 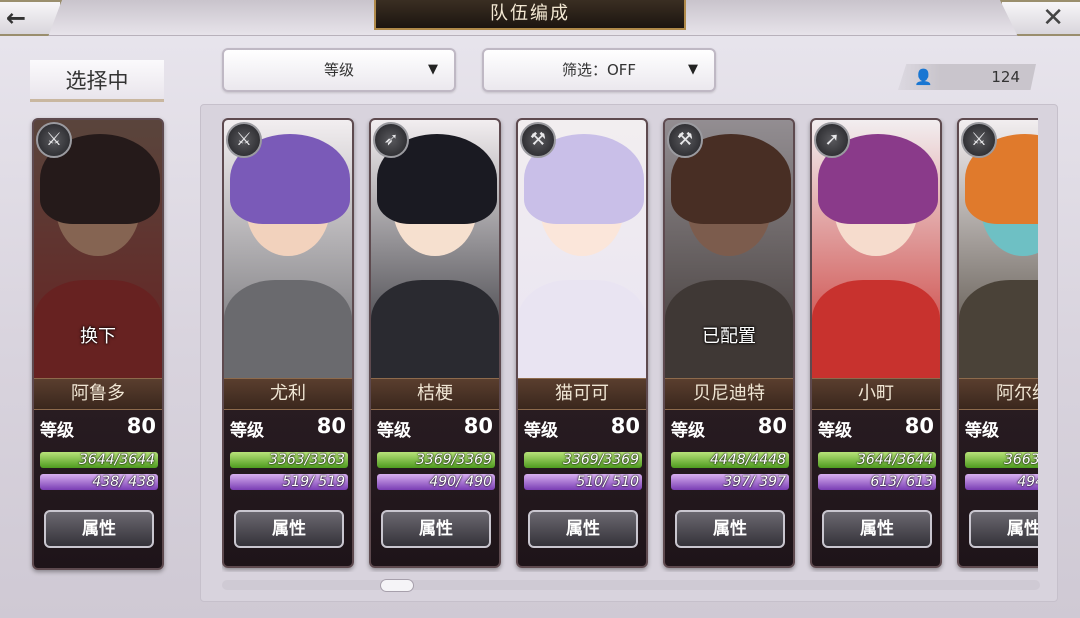 I want to click on page-title: 队伍编成, so click(x=530, y=15).